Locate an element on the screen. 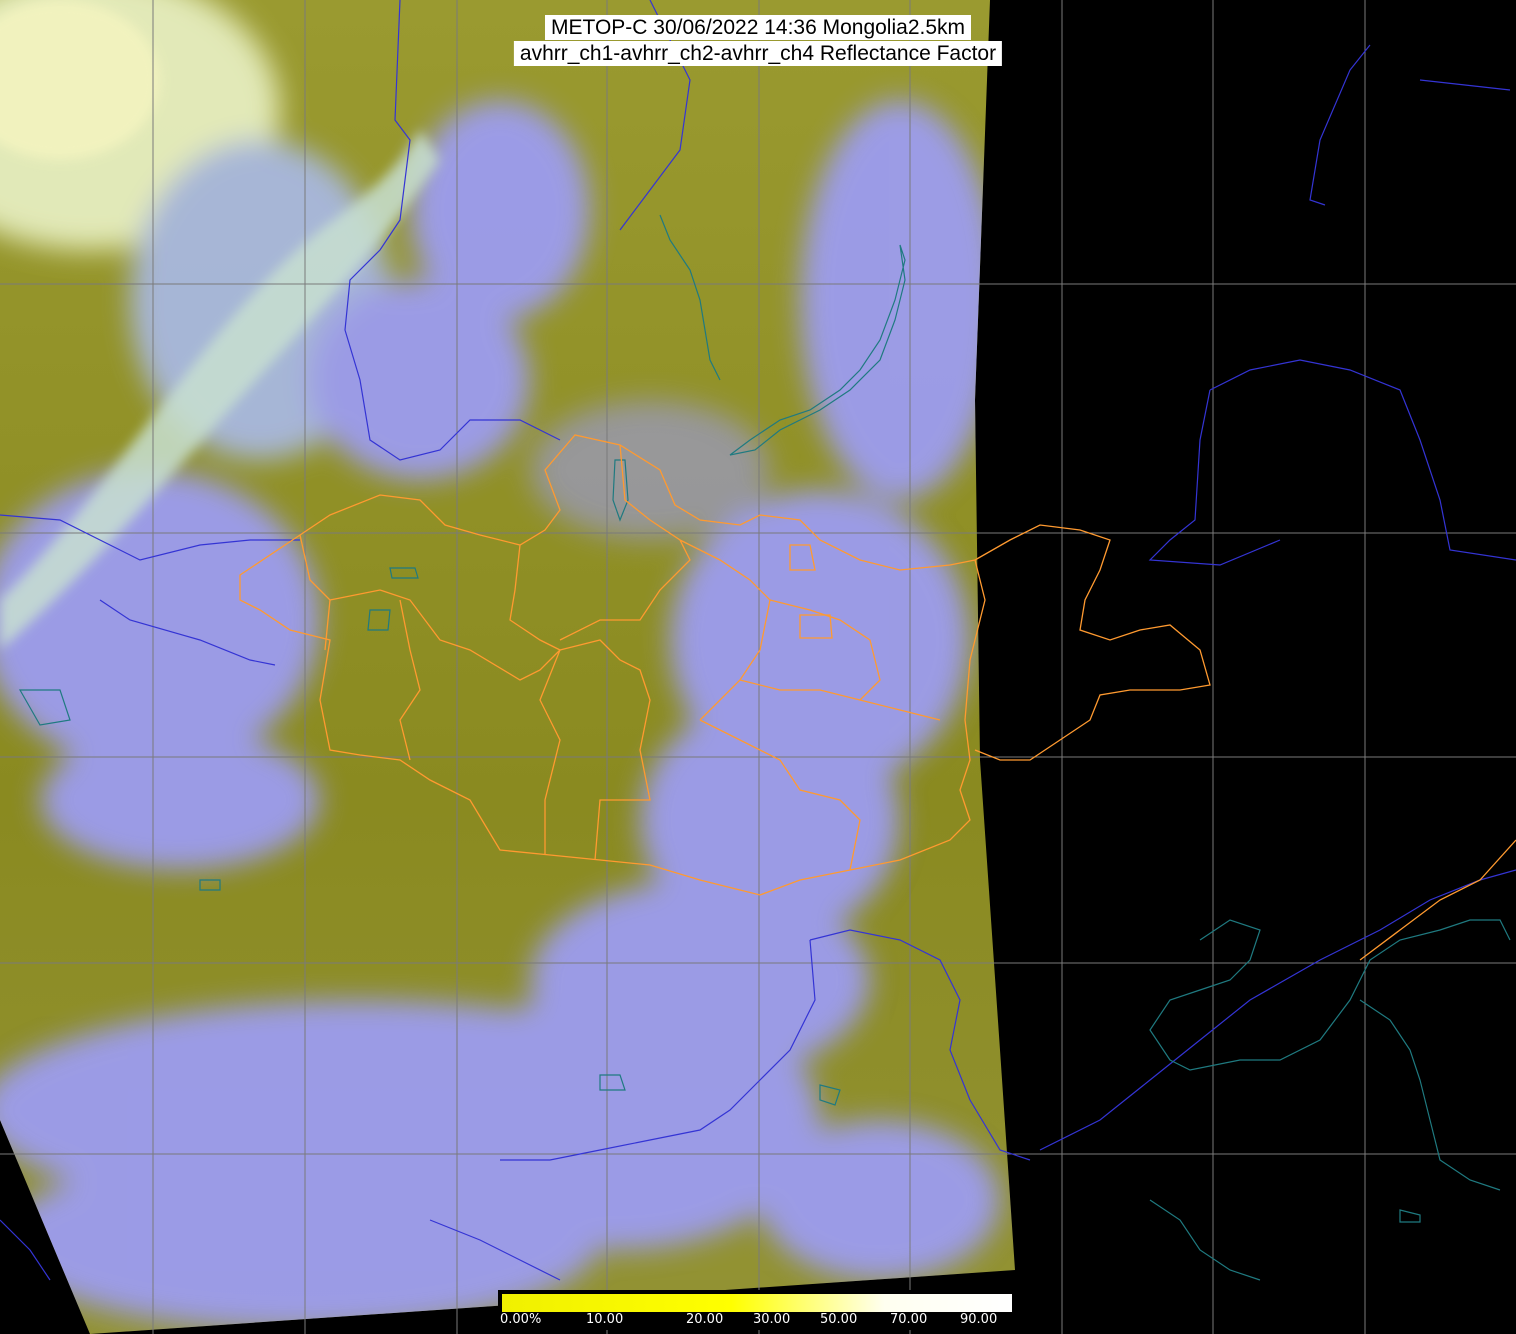  colorbar-label: 50.00 is located at coordinates (839, 1319).